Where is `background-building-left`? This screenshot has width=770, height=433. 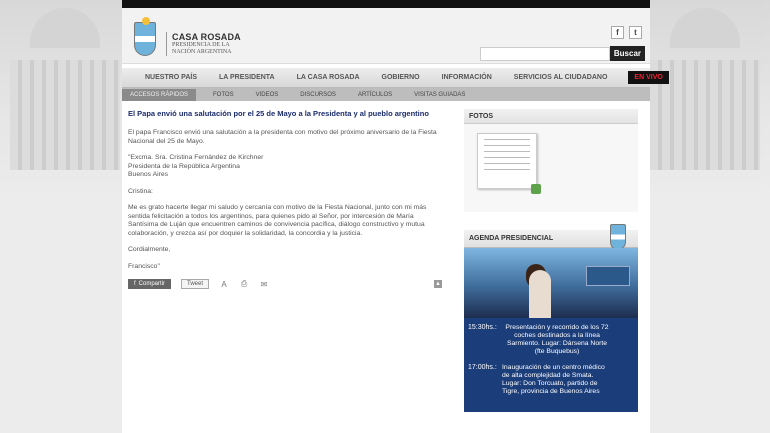 background-building-left is located at coordinates (65, 100).